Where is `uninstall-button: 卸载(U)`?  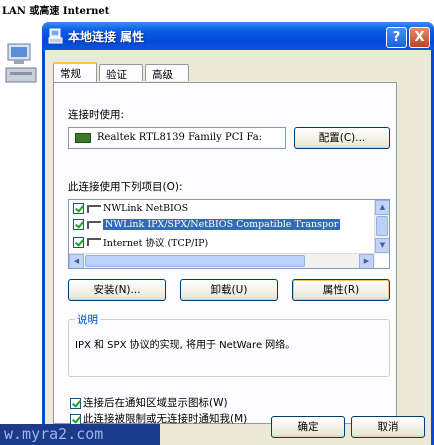
uninstall-button: 卸载(U) is located at coordinates (229, 290).